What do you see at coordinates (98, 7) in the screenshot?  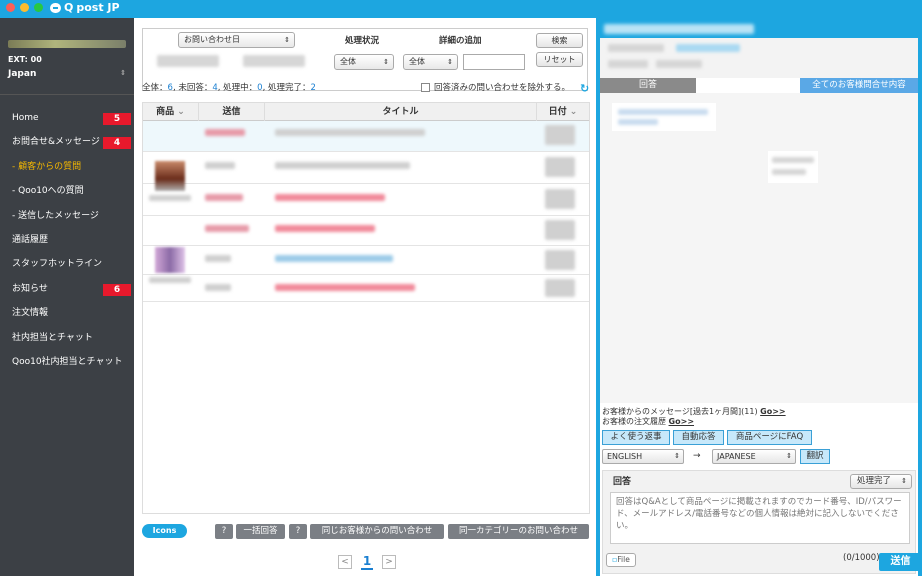 I see `app-title: post JP` at bounding box center [98, 7].